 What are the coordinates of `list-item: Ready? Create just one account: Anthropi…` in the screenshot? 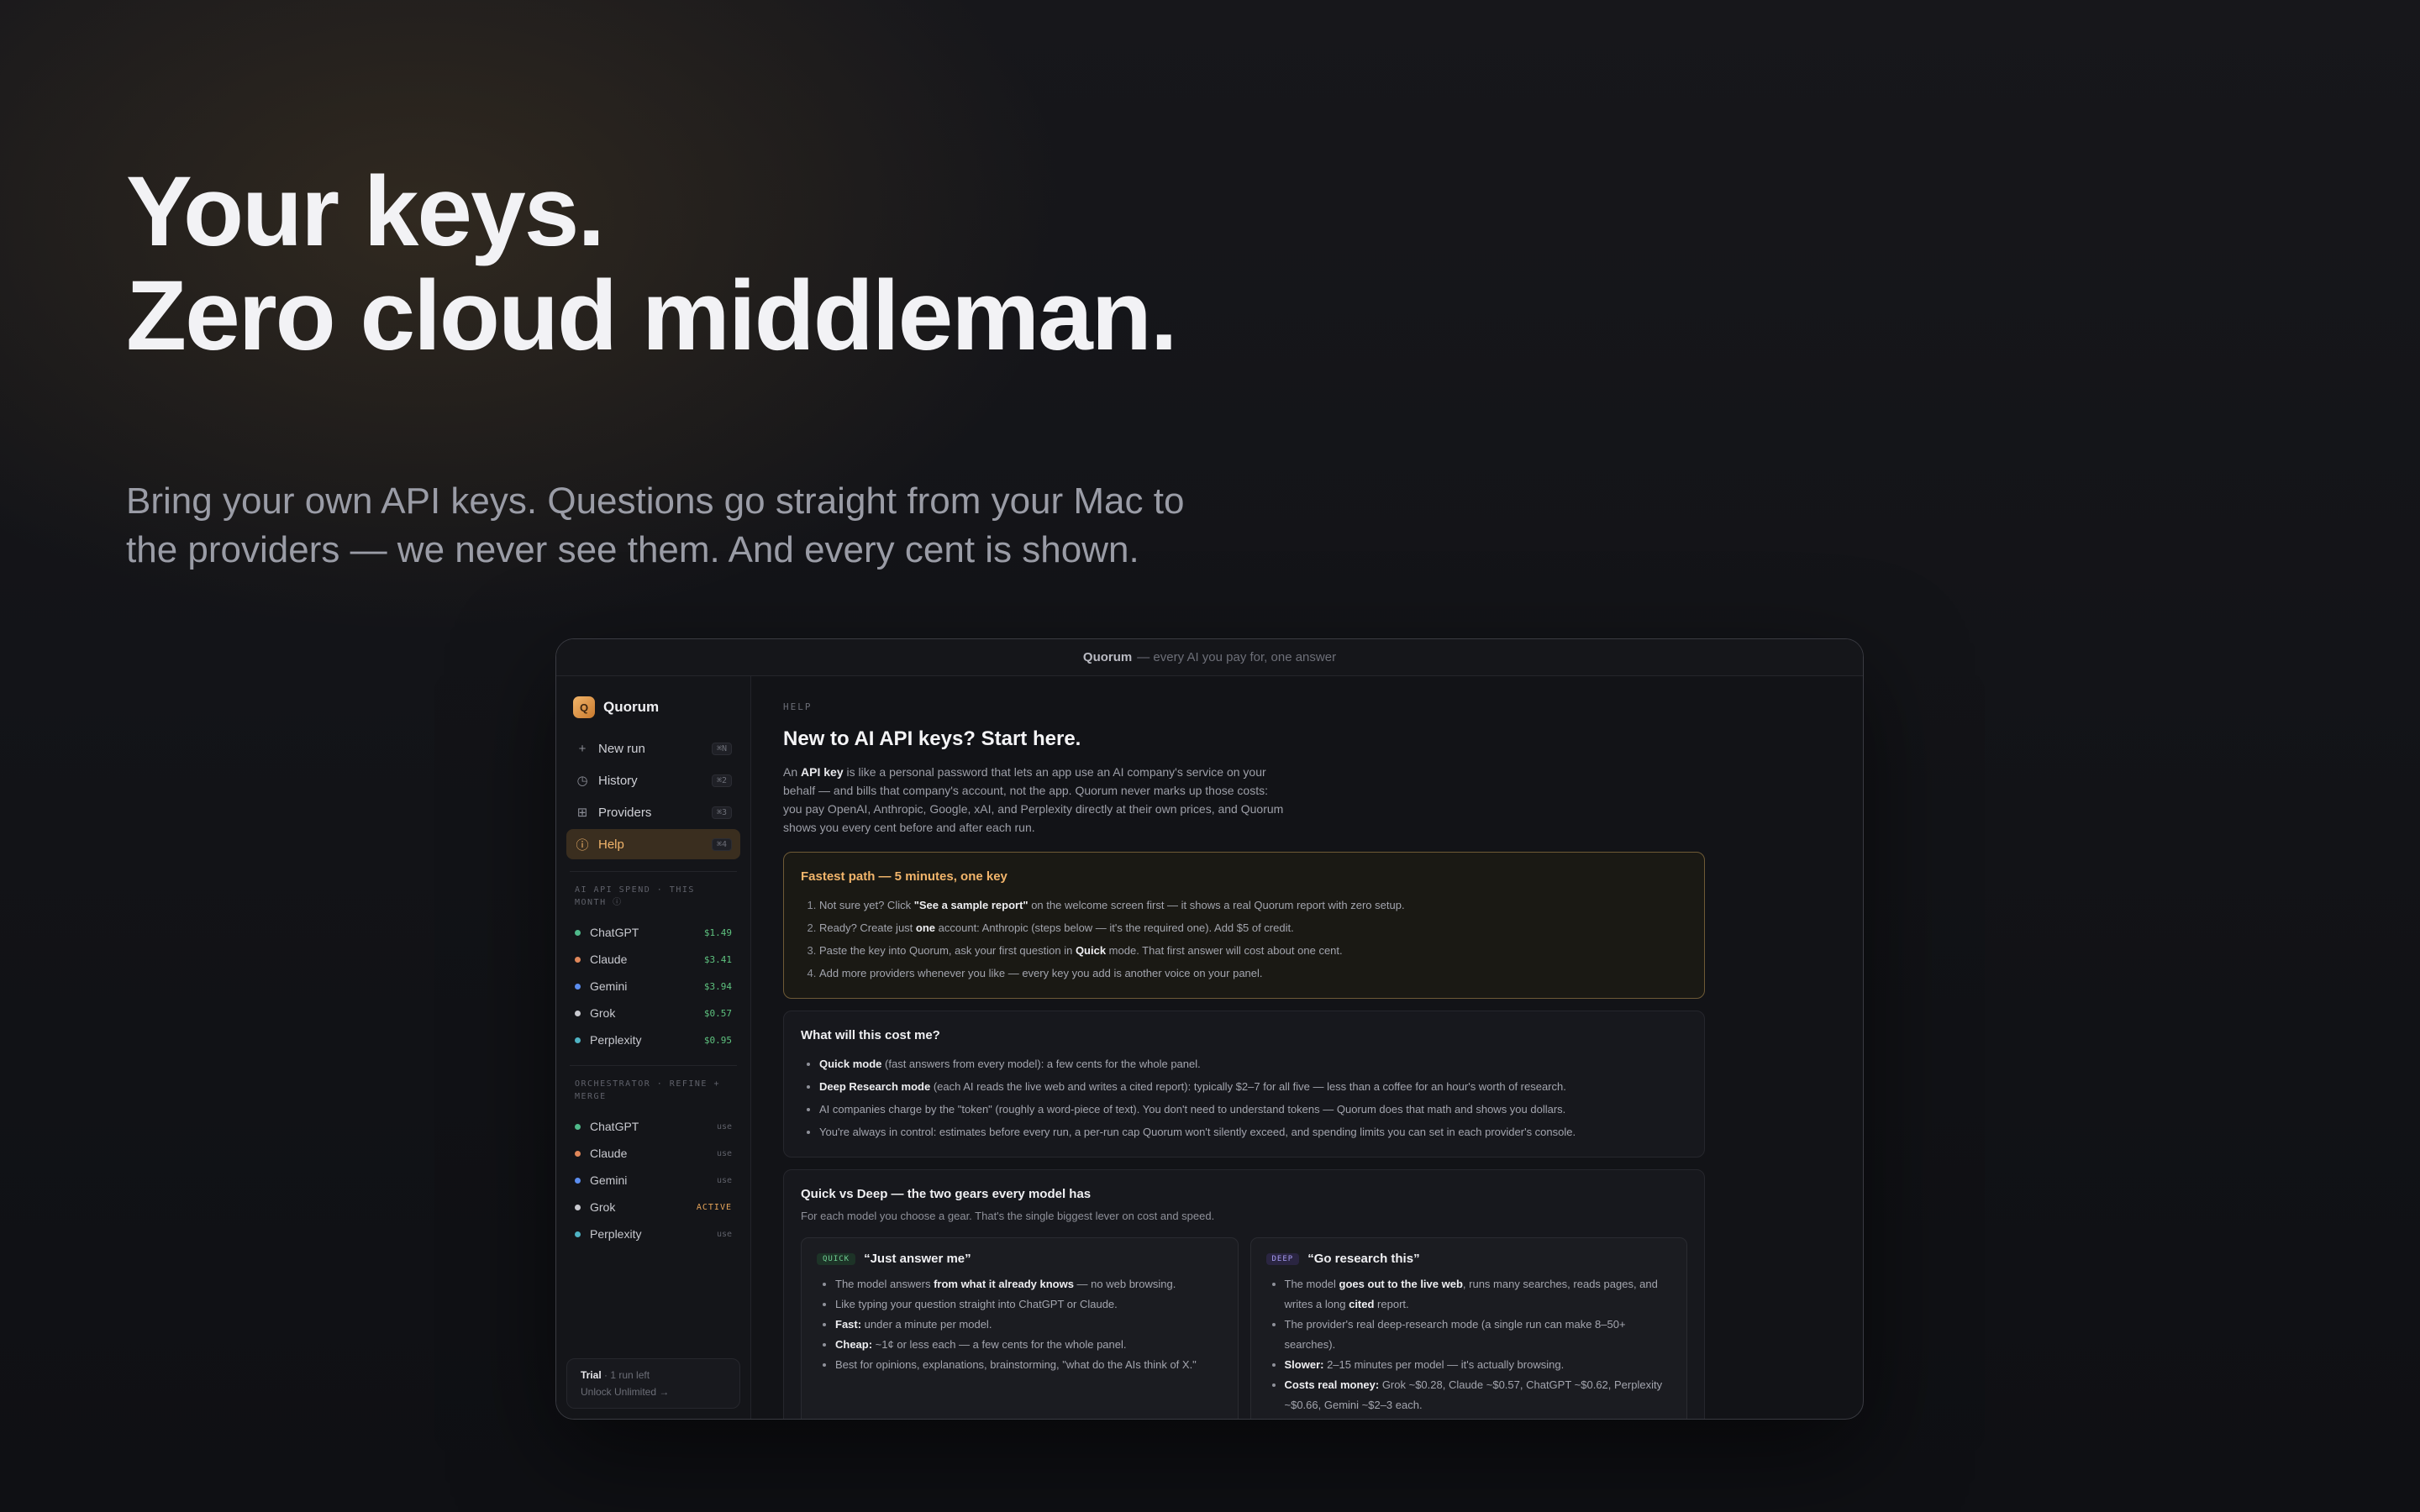 It's located at (1253, 927).